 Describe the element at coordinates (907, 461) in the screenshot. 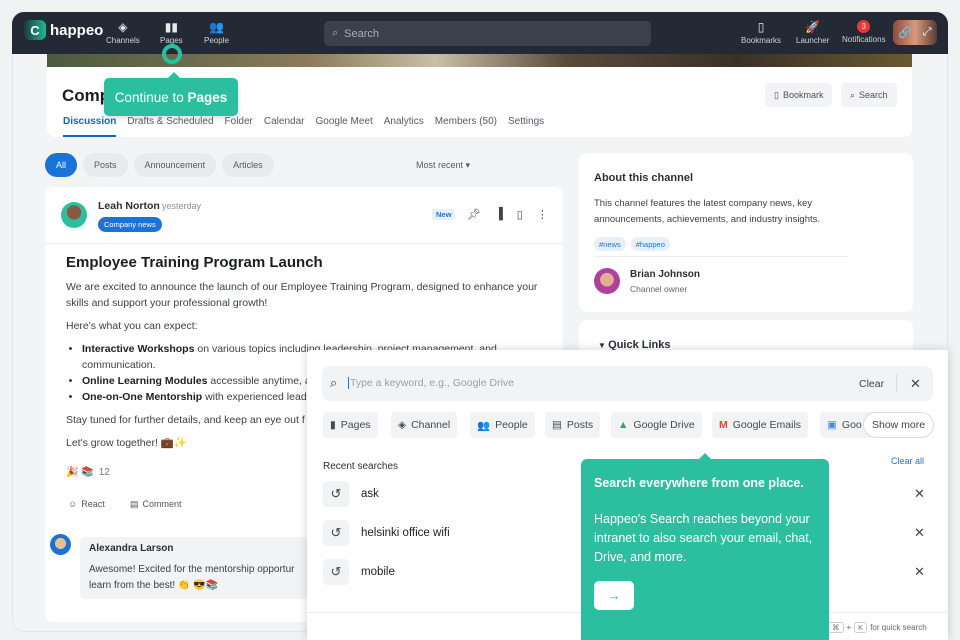

I see `clear-all-link: Clear all` at that location.